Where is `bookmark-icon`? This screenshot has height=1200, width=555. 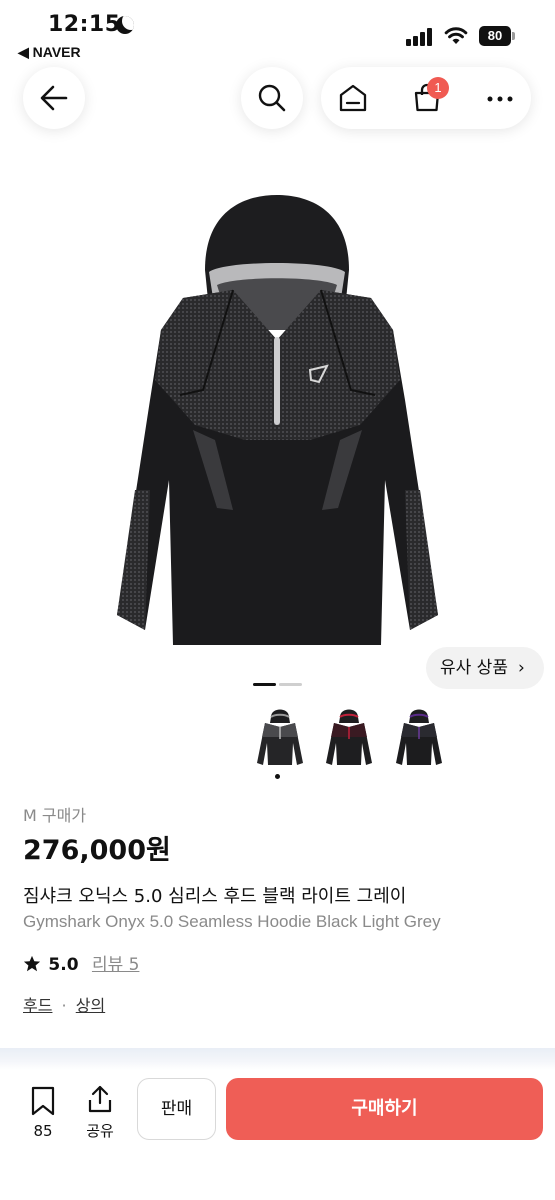 bookmark-icon is located at coordinates (43, 1101).